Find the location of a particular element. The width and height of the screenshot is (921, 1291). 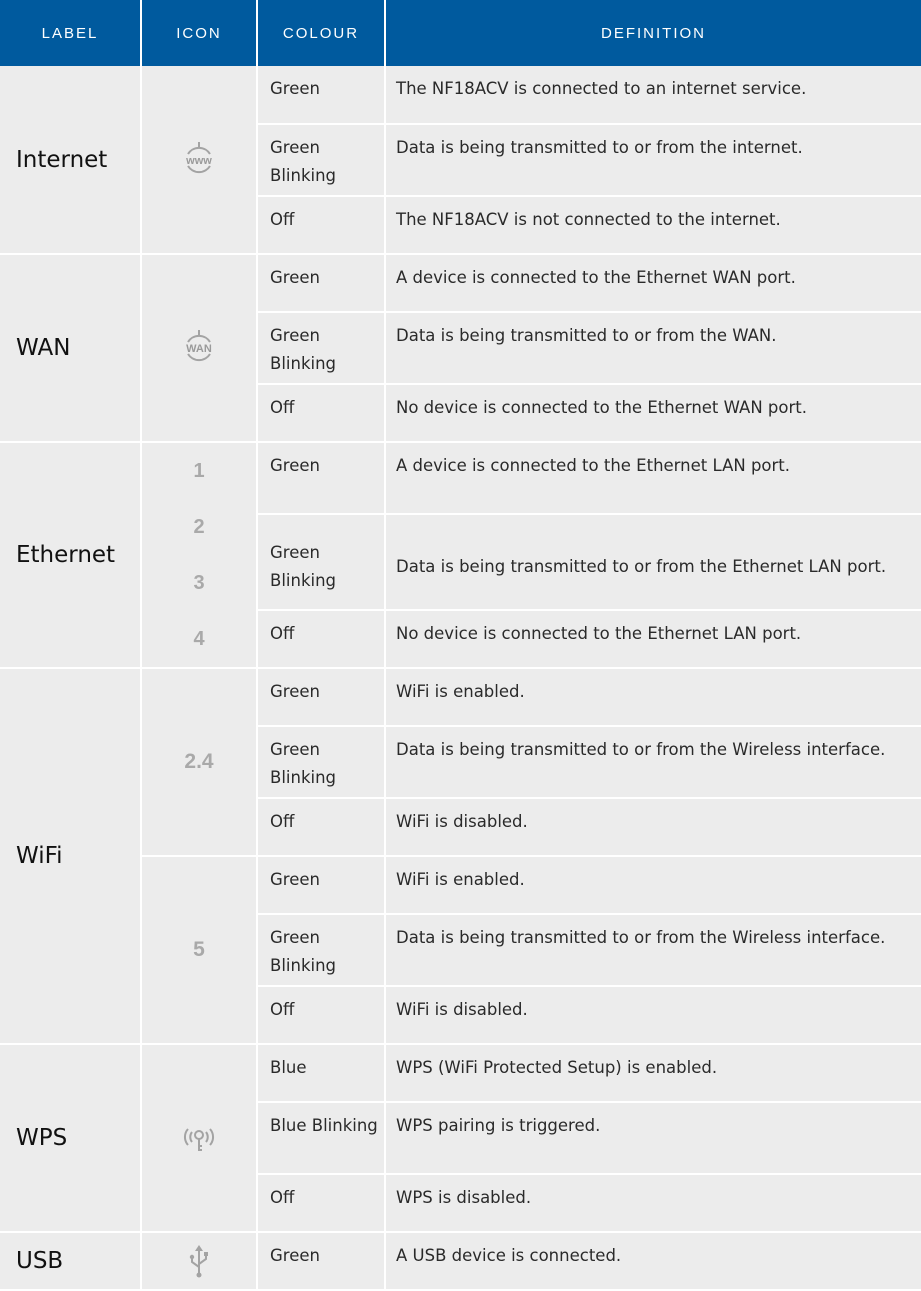

colour-column-header: COLOUR is located at coordinates (321, 33).